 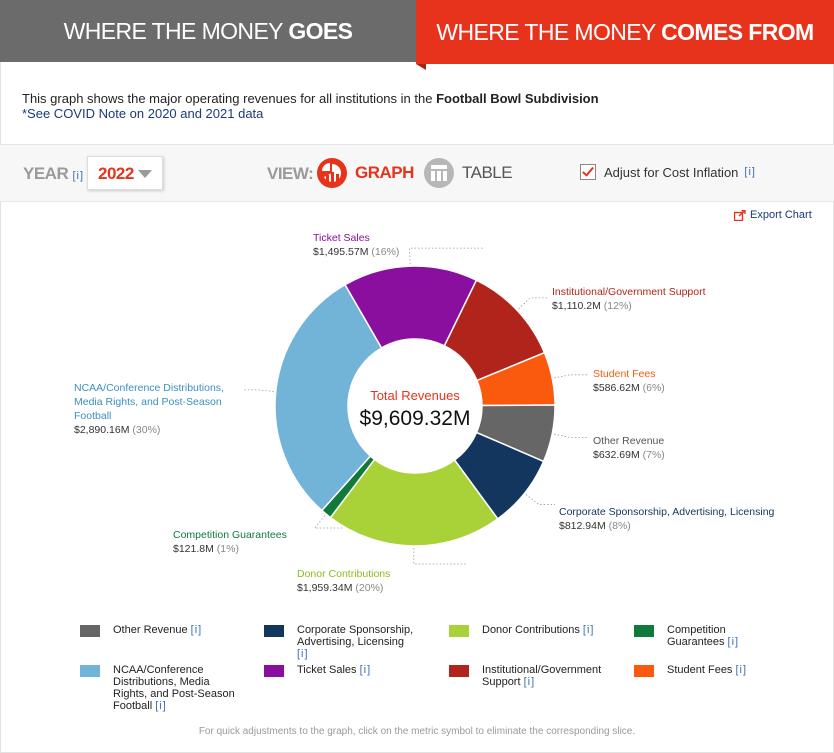 I want to click on tab-where-money-comes-from: WHERE THE MONEY COMES FROM, so click(x=625, y=35).